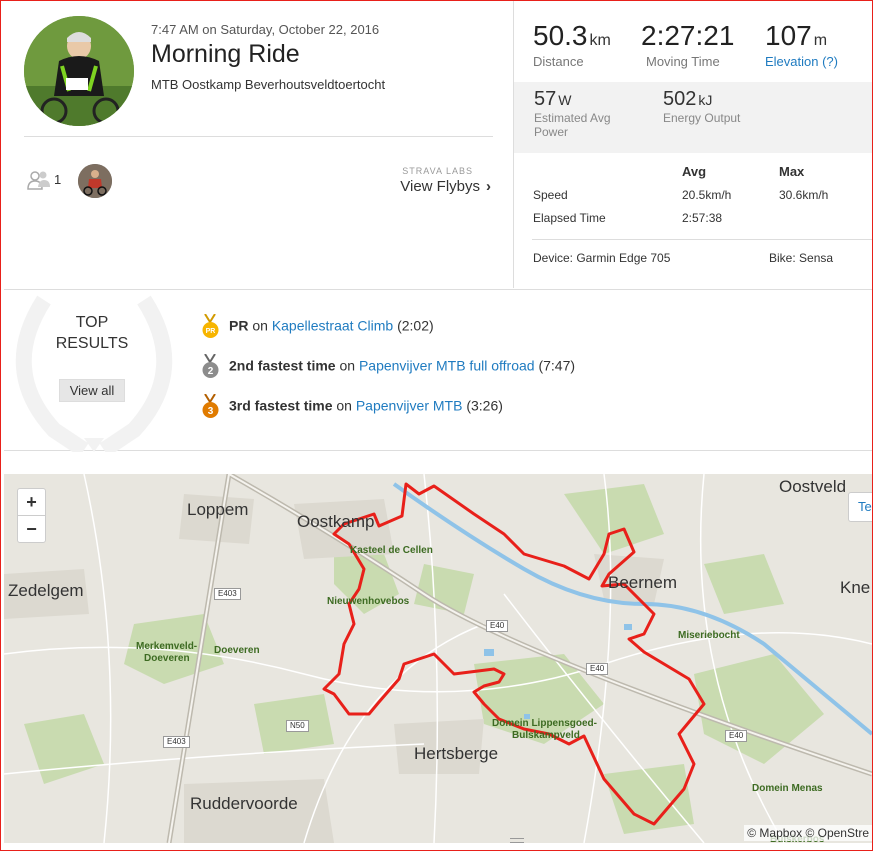 Image resolution: width=873 pixels, height=851 pixels. Describe the element at coordinates (860, 507) in the screenshot. I see `map-type-toggle: Te` at that location.